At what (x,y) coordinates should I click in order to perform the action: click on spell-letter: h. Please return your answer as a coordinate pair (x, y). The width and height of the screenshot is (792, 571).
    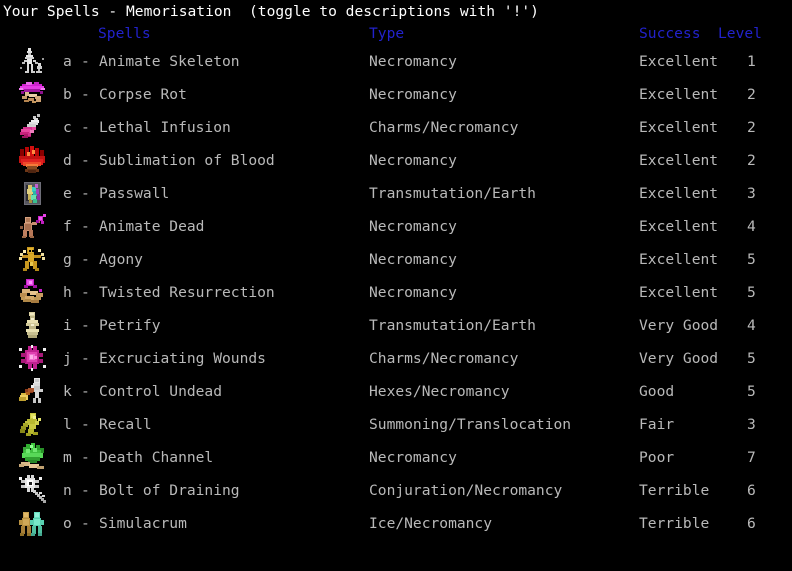
    Looking at the image, I should click on (67, 292).